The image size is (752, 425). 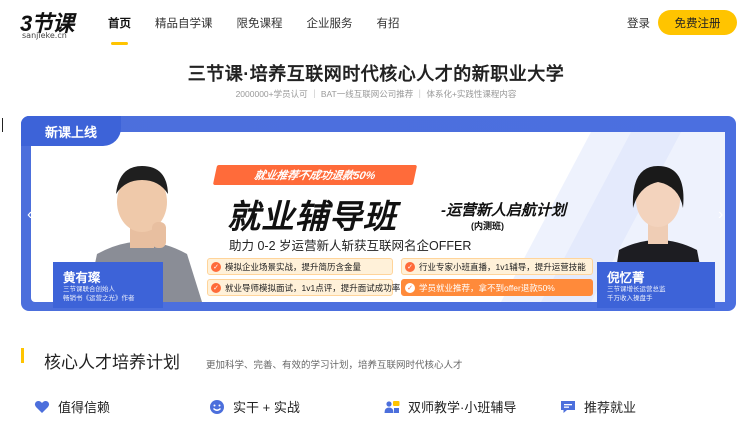 What do you see at coordinates (610, 407) in the screenshot?
I see `feature-label: 推荐就业` at bounding box center [610, 407].